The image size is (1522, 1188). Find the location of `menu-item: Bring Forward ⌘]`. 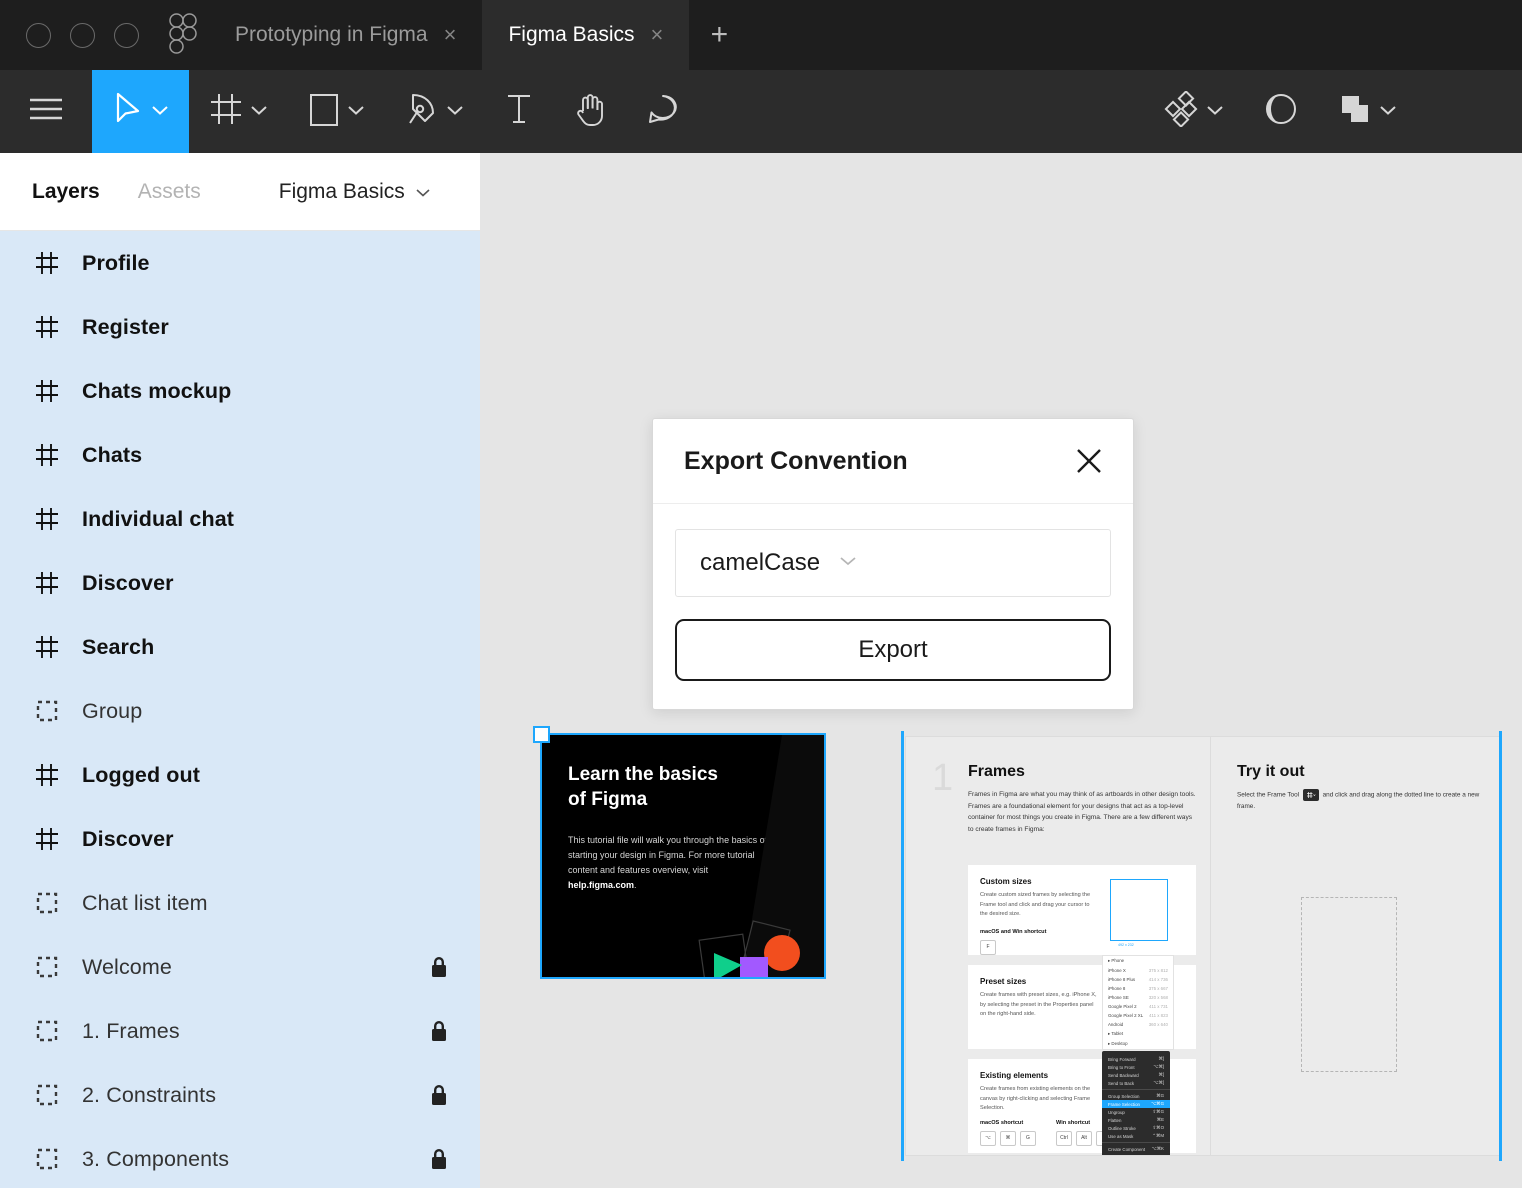

menu-item: Bring Forward ⌘] is located at coordinates (1136, 1059).